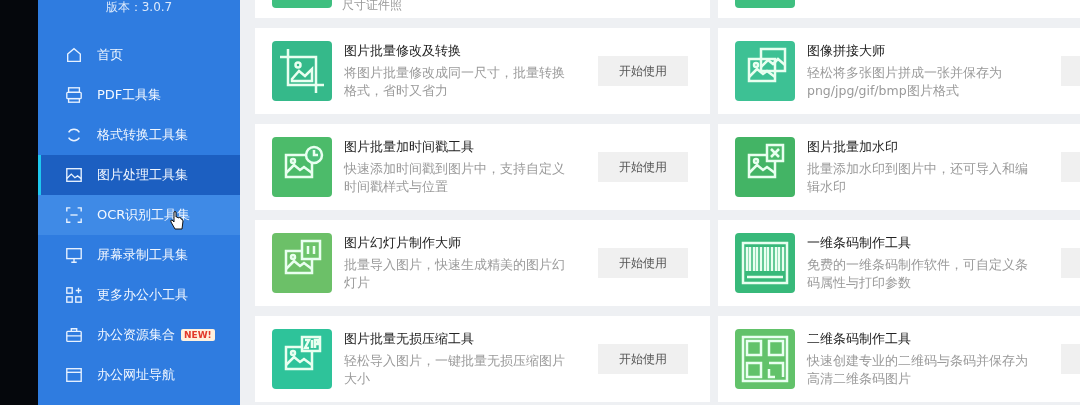 The height and width of the screenshot is (405, 1080). Describe the element at coordinates (765, 263) in the screenshot. I see `barcode-icon` at that location.